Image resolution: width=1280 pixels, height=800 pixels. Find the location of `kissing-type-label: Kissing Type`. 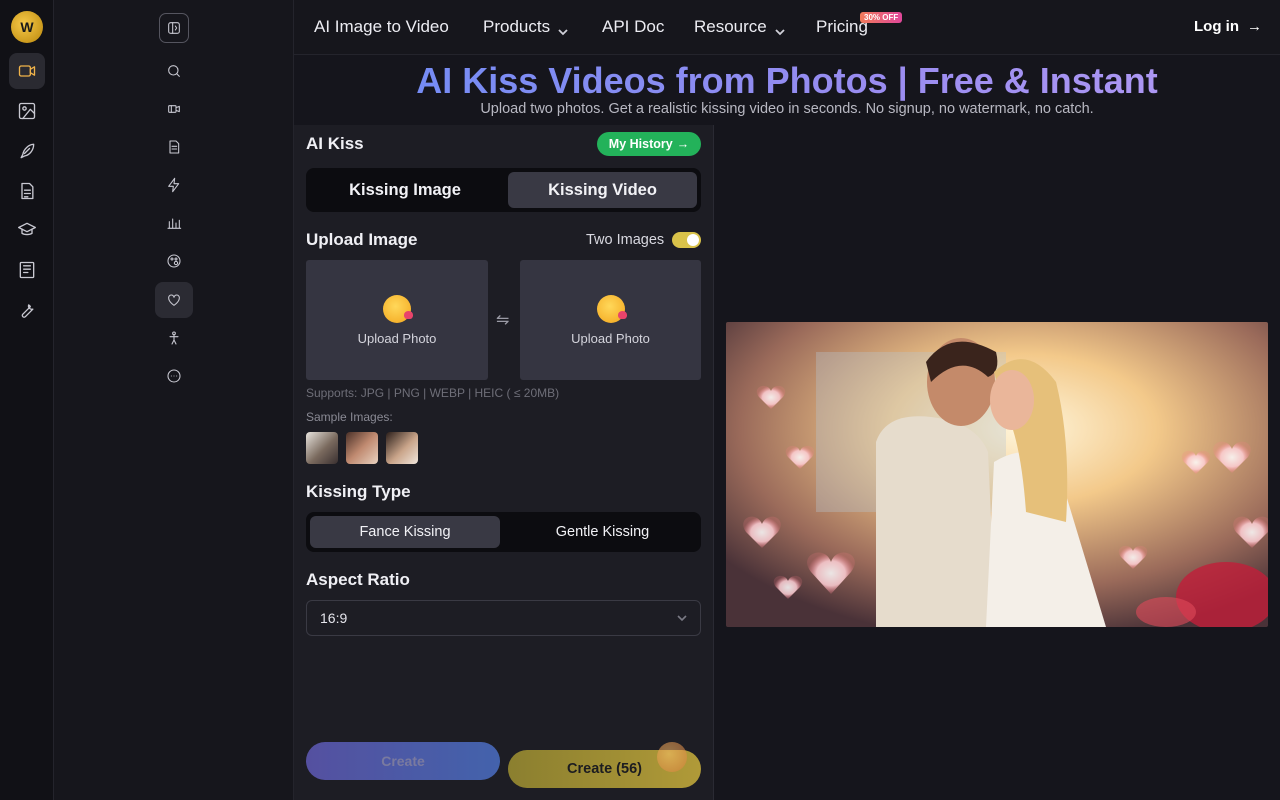

kissing-type-label: Kissing Type is located at coordinates (358, 491).